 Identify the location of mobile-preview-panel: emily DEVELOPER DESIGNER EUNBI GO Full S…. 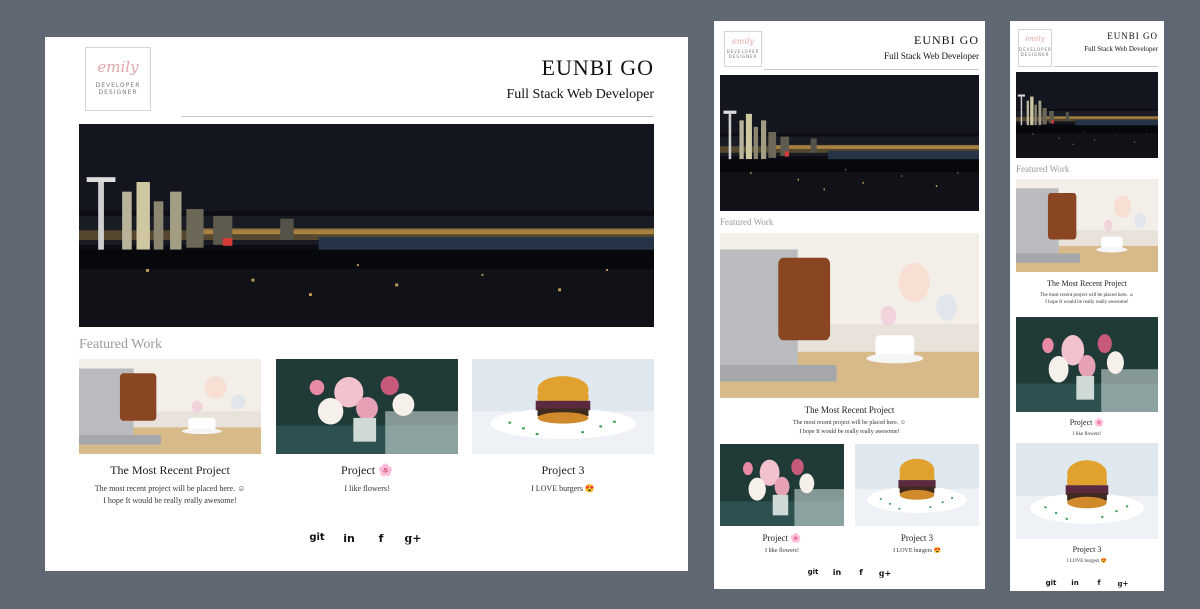
(1087, 306).